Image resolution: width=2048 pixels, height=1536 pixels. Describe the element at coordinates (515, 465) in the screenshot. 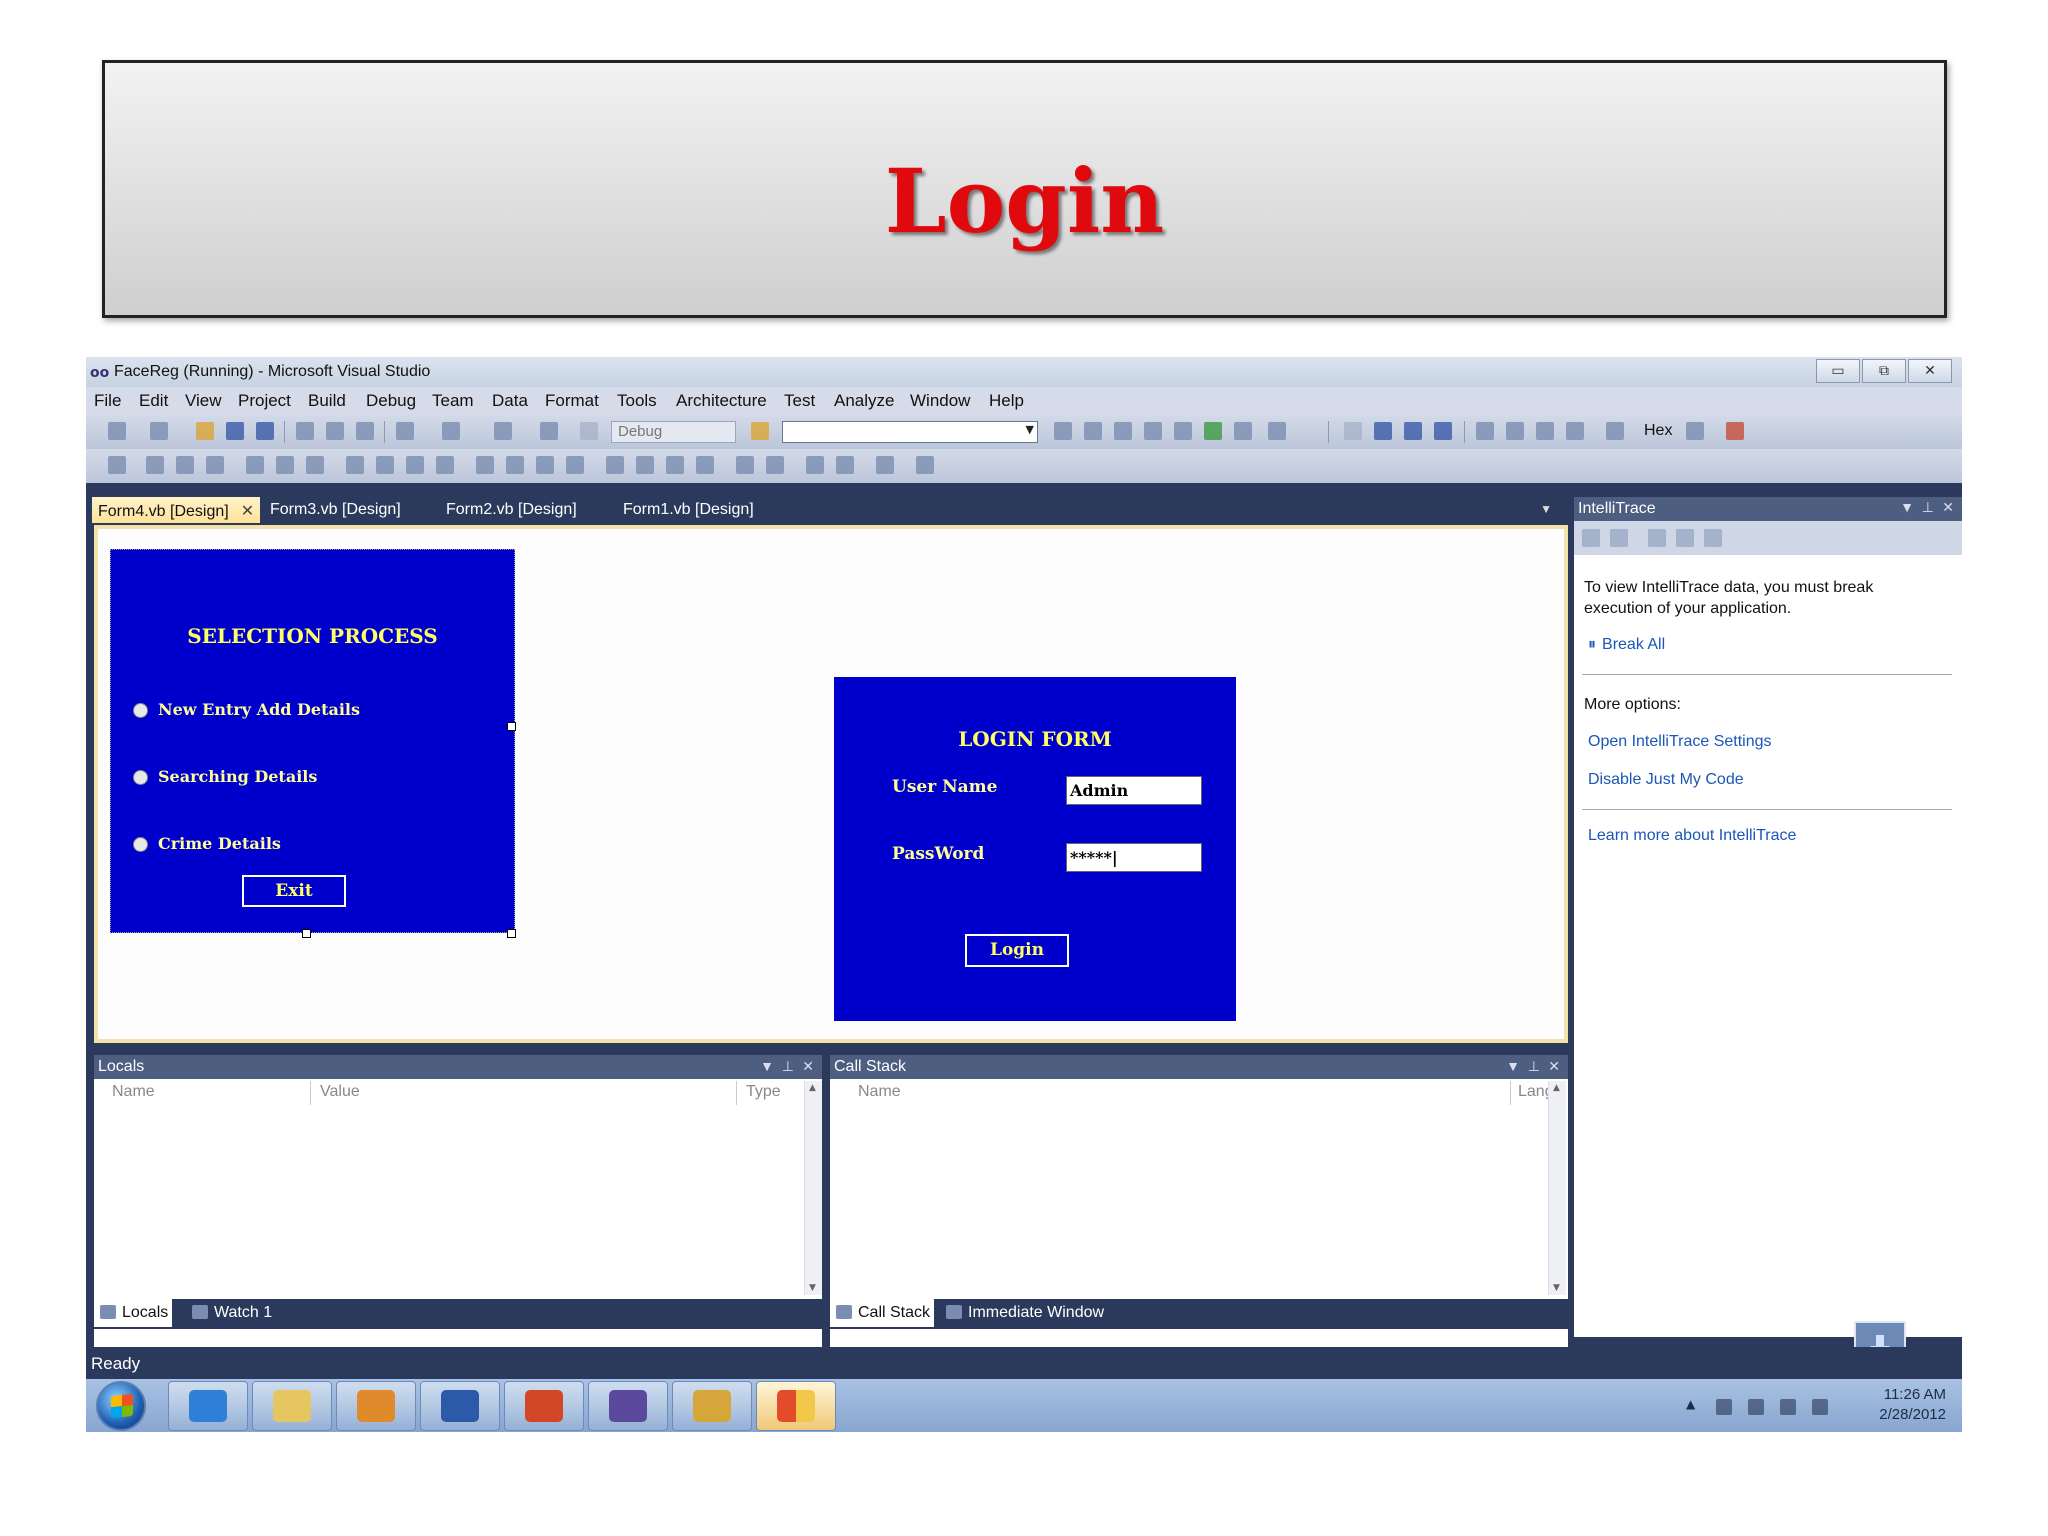

I see `increase-h-spacing-icon` at that location.